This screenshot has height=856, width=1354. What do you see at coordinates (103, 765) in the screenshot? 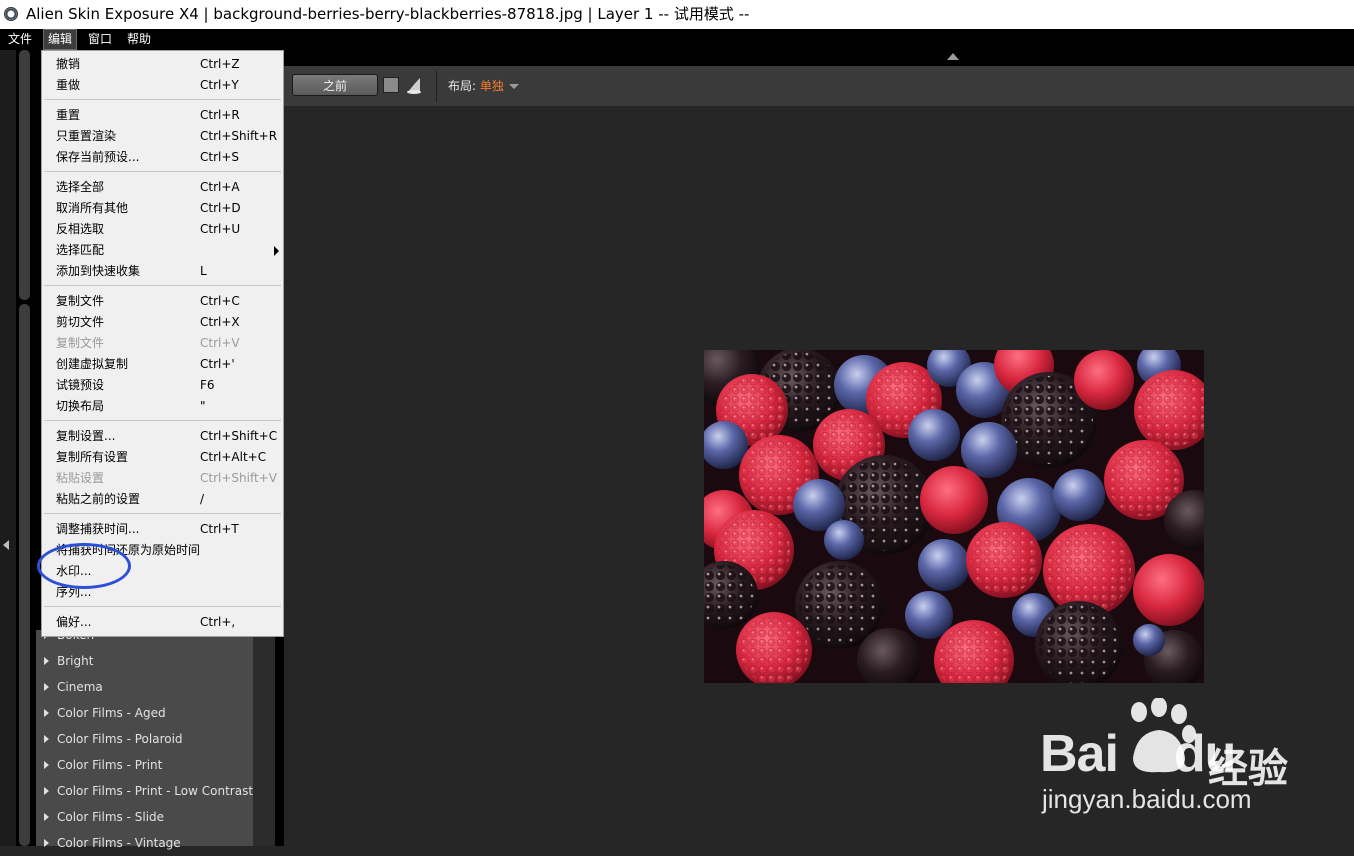
I see `preset-item-color-films-print: Color Films - Print` at bounding box center [103, 765].